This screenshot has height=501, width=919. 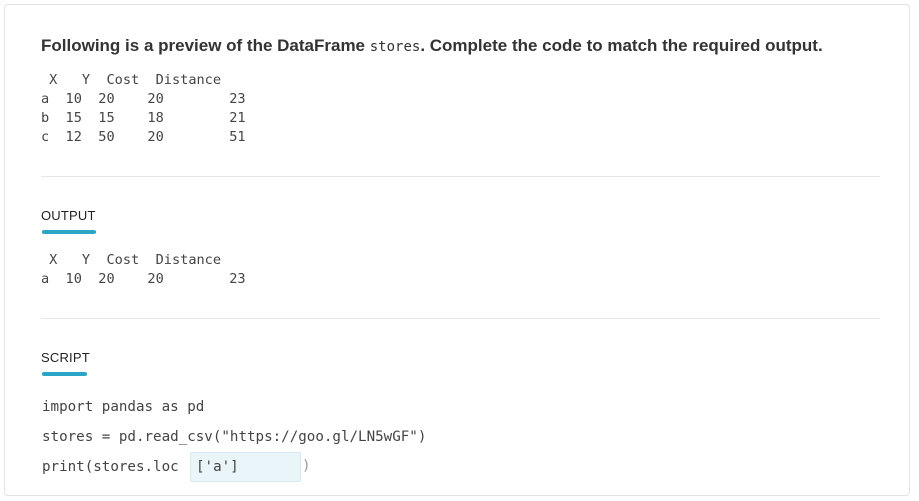 What do you see at coordinates (68, 215) in the screenshot?
I see `output-label: OUTPUT` at bounding box center [68, 215].